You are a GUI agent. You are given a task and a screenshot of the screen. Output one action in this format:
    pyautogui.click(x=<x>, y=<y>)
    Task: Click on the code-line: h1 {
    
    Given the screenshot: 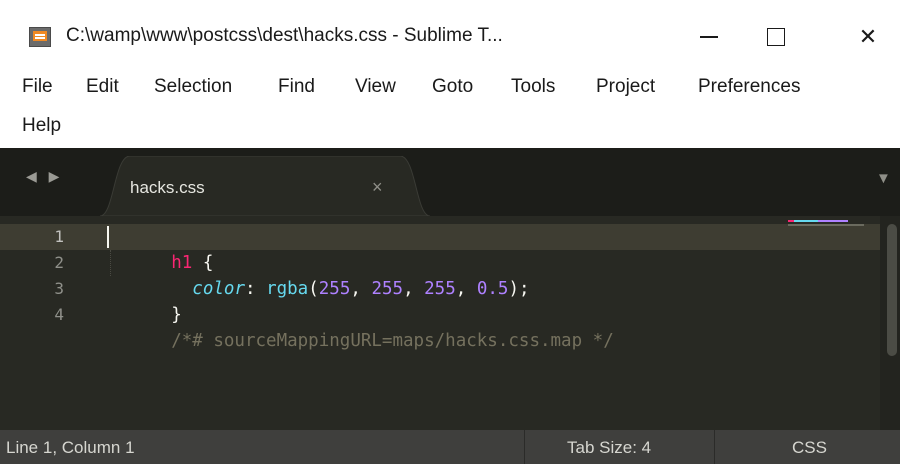 What is the action you would take?
    pyautogui.click(x=361, y=248)
    